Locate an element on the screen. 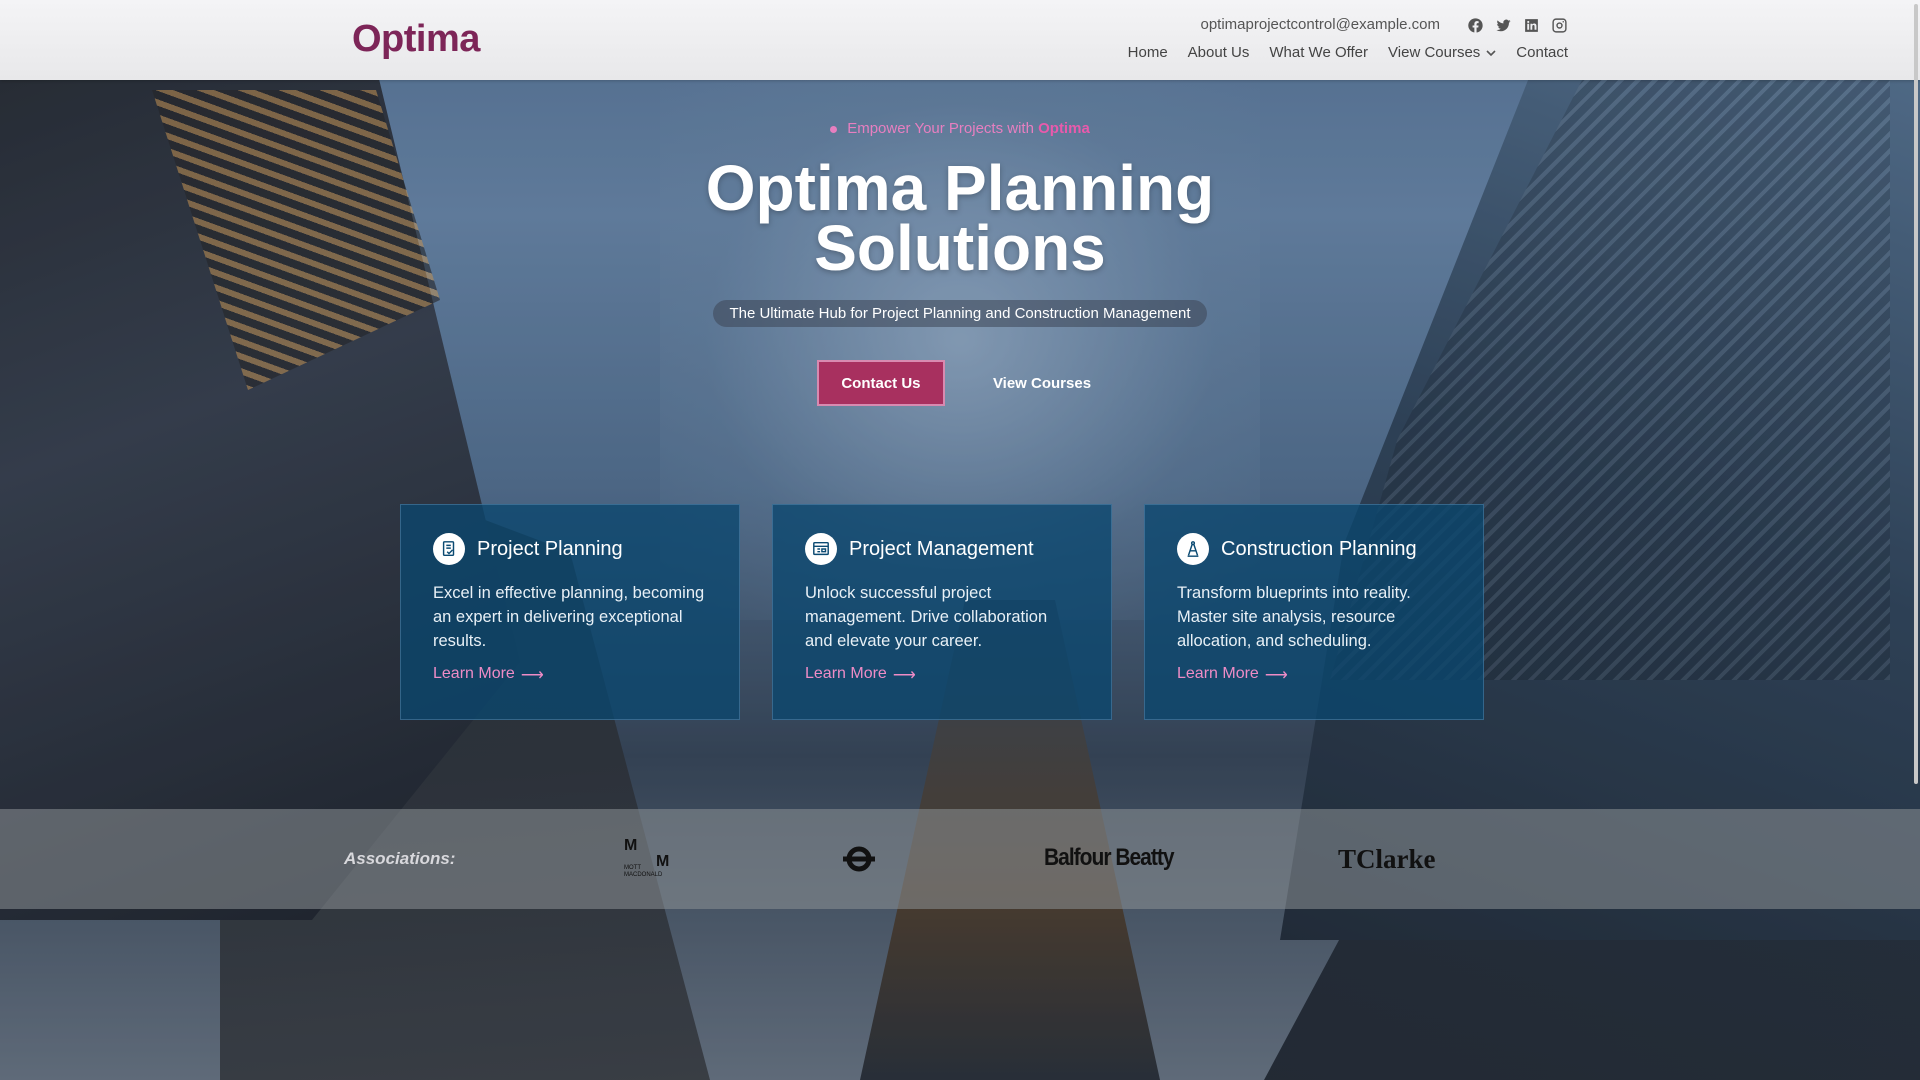 This screenshot has width=1920, height=1080. hero-title: Optima Planning Solutions is located at coordinates (960, 218).